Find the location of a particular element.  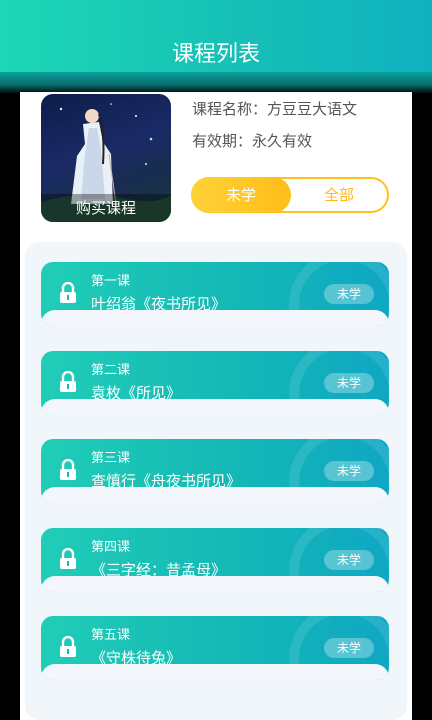

lesson-number: 第二课 is located at coordinates (111, 370).